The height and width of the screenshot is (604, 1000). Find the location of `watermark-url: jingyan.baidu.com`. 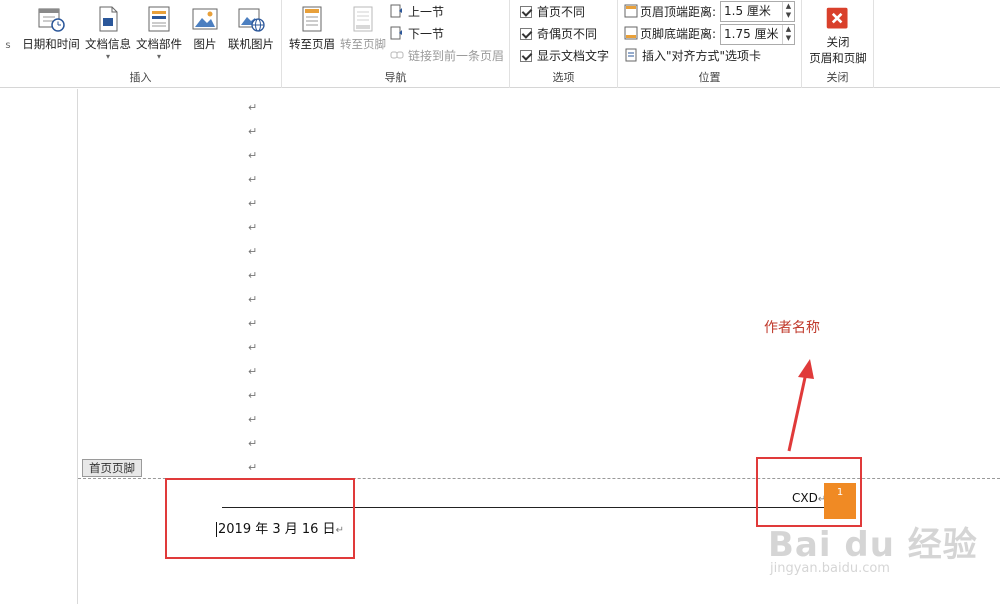

watermark-url: jingyan.baidu.com is located at coordinates (830, 568).